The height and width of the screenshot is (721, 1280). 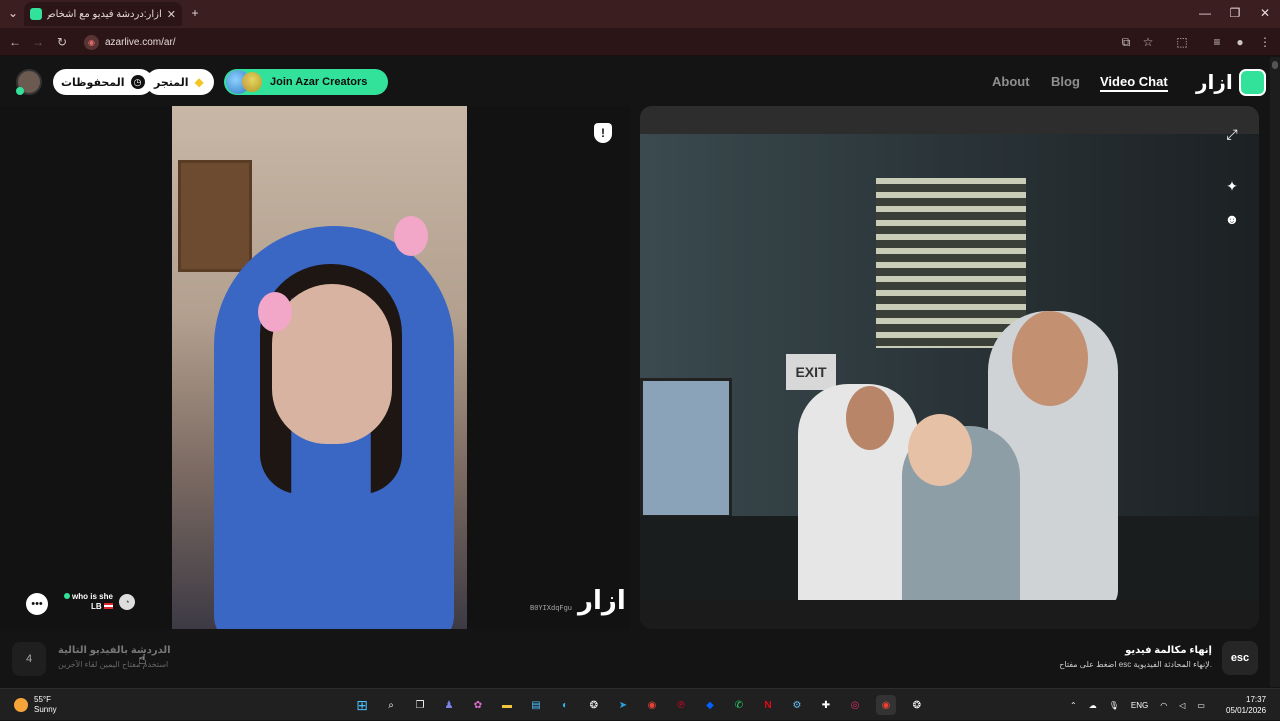 I want to click on video-person-left-head, so click(x=870, y=418).